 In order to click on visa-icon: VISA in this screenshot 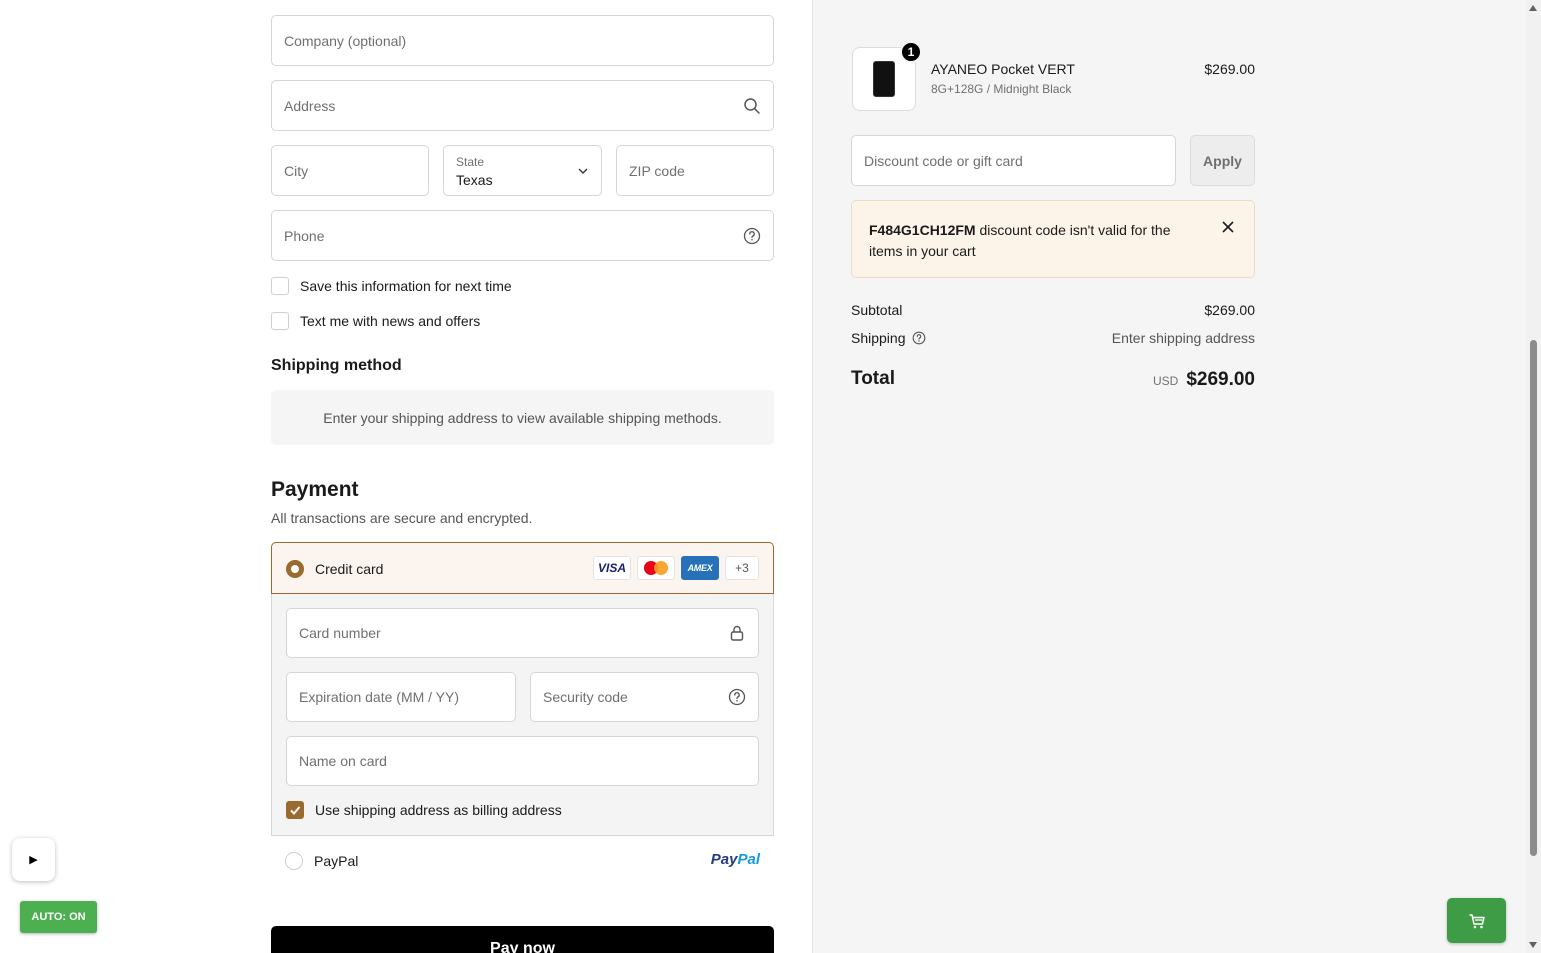, I will do `click(612, 568)`.